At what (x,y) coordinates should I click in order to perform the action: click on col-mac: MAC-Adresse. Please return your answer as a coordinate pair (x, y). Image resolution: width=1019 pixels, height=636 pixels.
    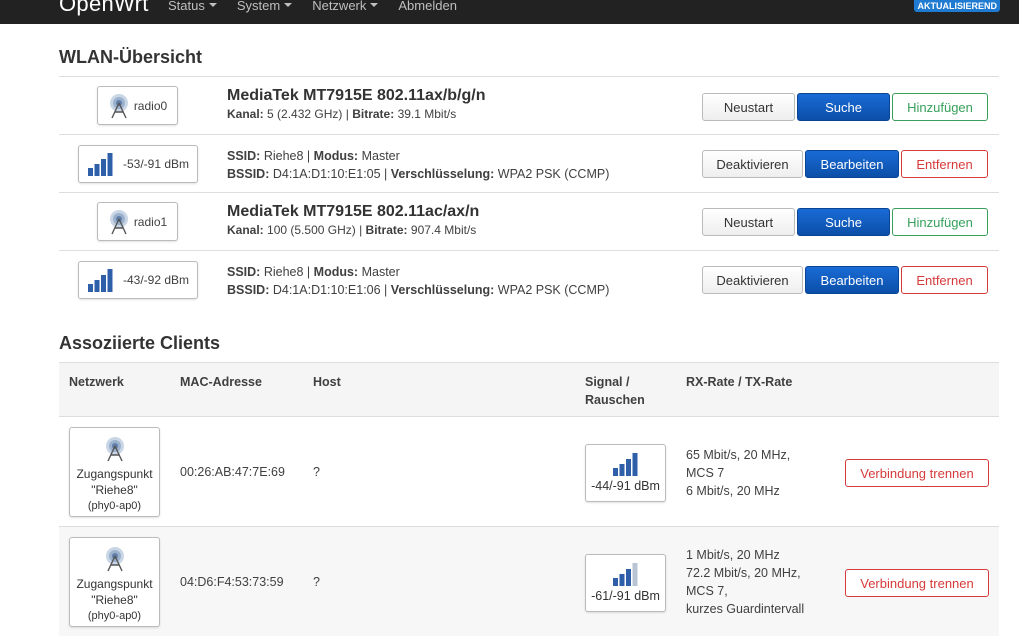
    Looking at the image, I should click on (221, 382).